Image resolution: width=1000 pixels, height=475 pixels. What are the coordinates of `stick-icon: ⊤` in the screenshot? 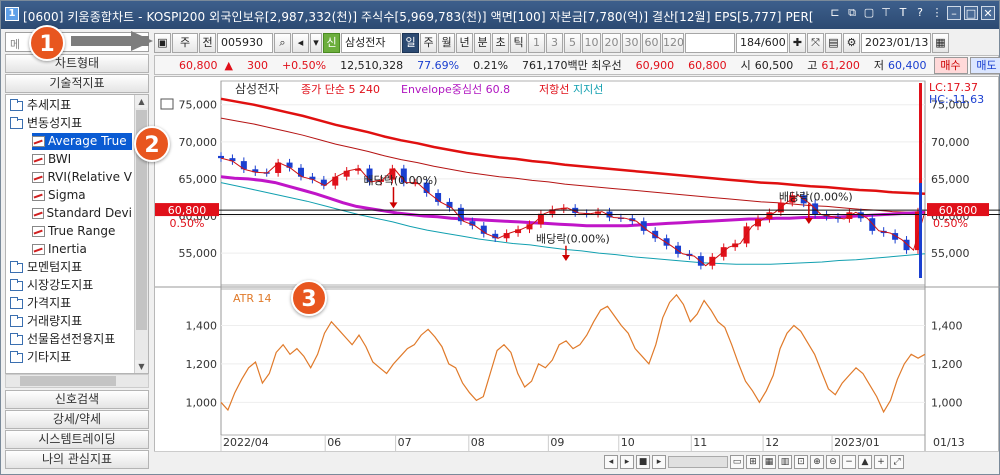 It's located at (886, 13).